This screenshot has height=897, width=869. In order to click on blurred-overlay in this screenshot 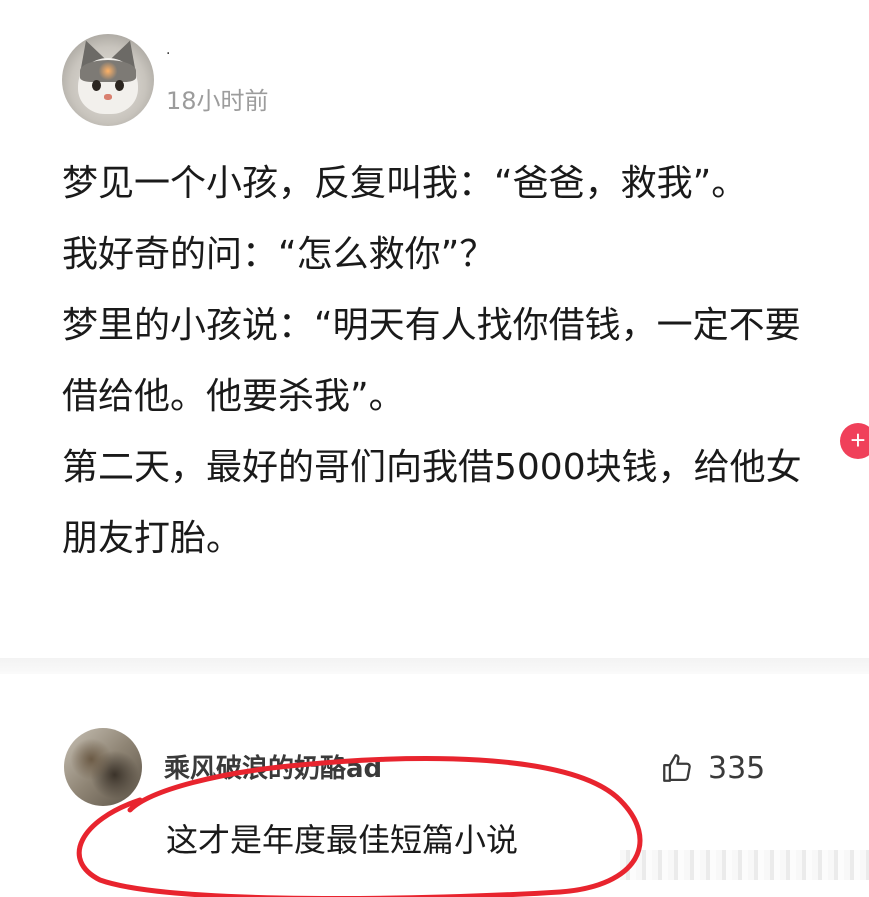, I will do `click(744, 865)`.